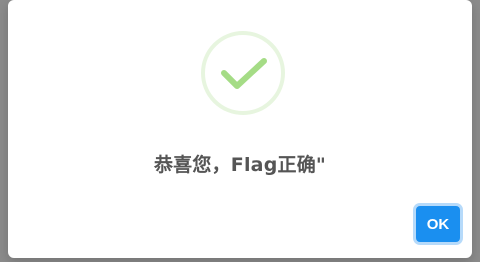 The height and width of the screenshot is (262, 480). Describe the element at coordinates (438, 224) in the screenshot. I see `ok-button: OK` at that location.